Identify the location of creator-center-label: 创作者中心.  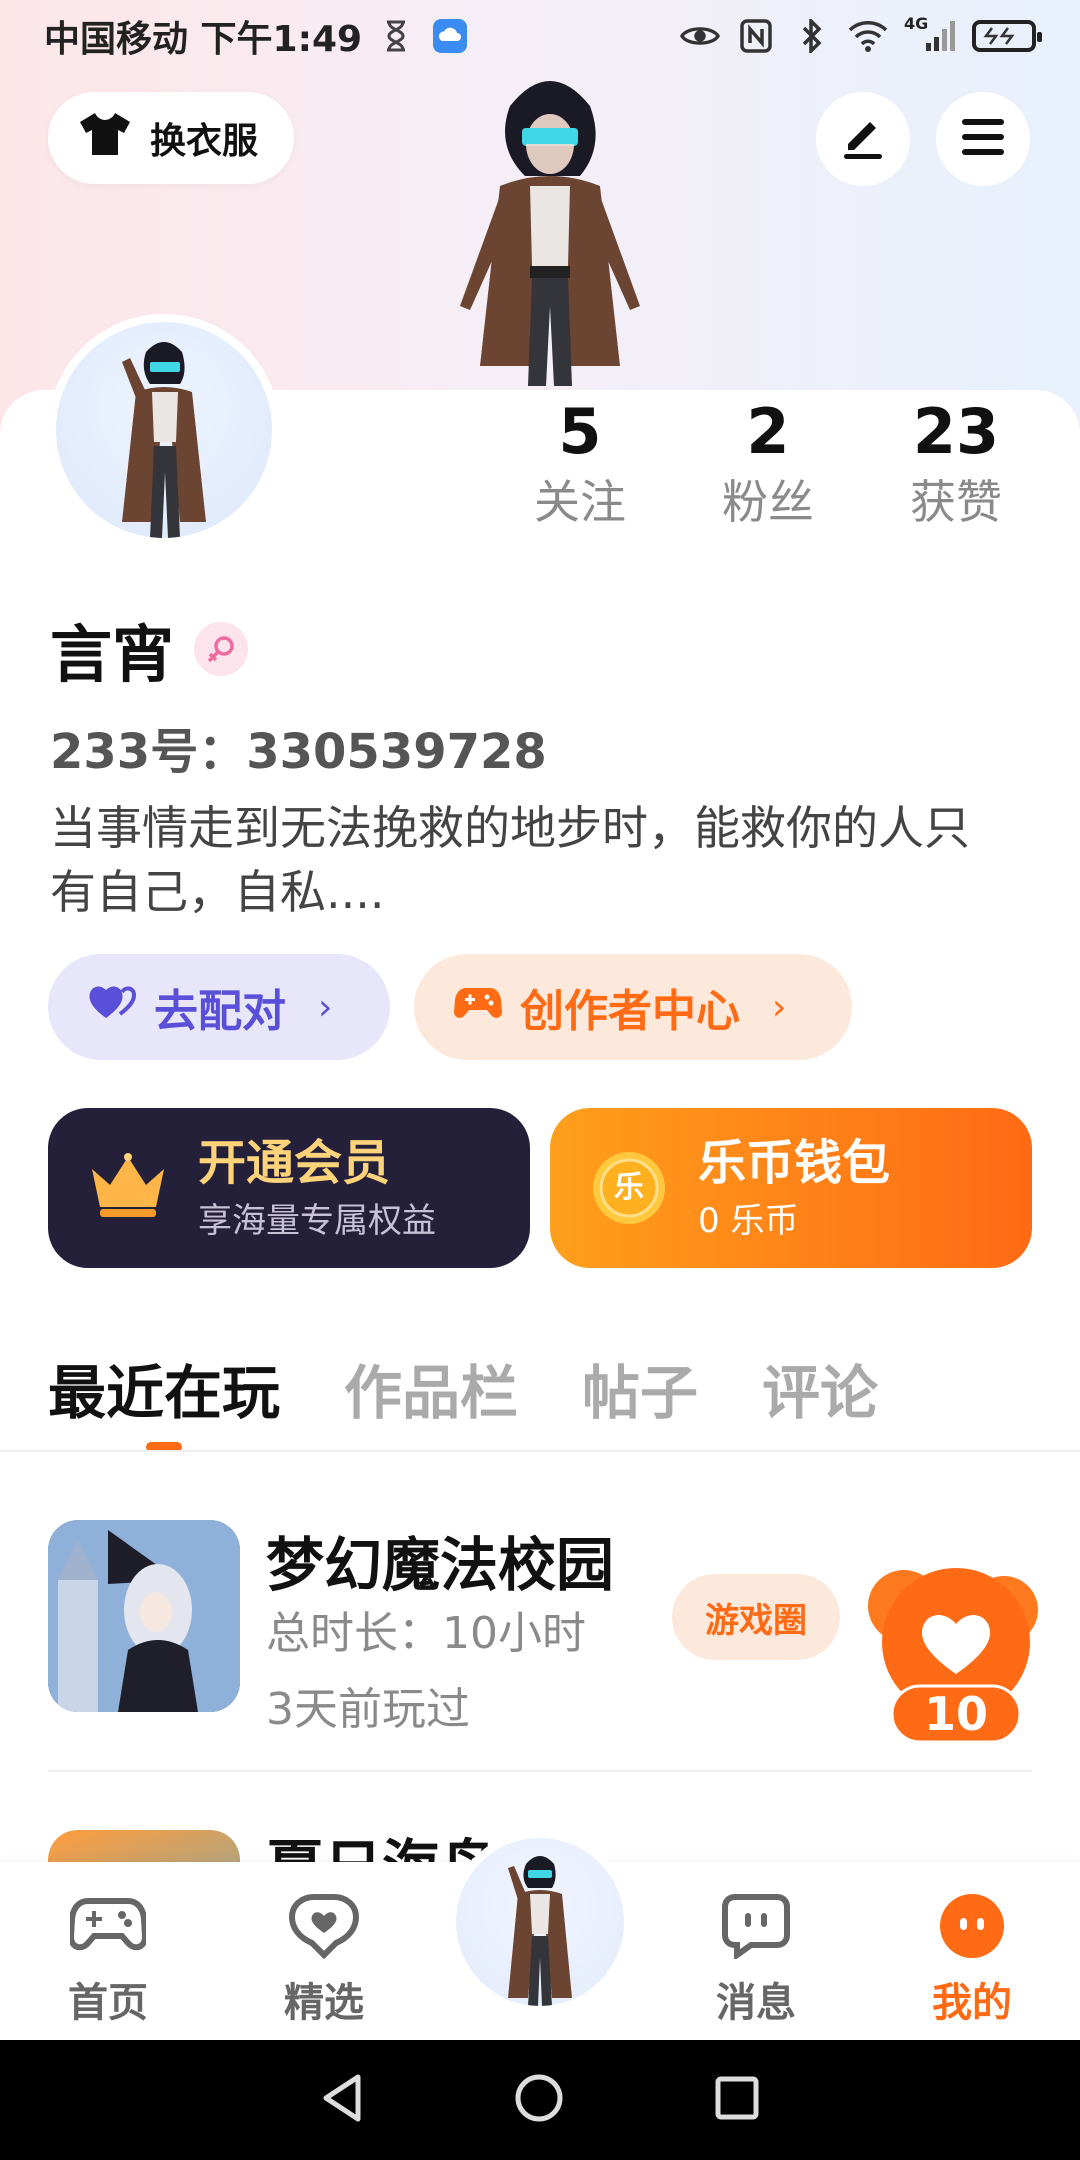
(630, 1011).